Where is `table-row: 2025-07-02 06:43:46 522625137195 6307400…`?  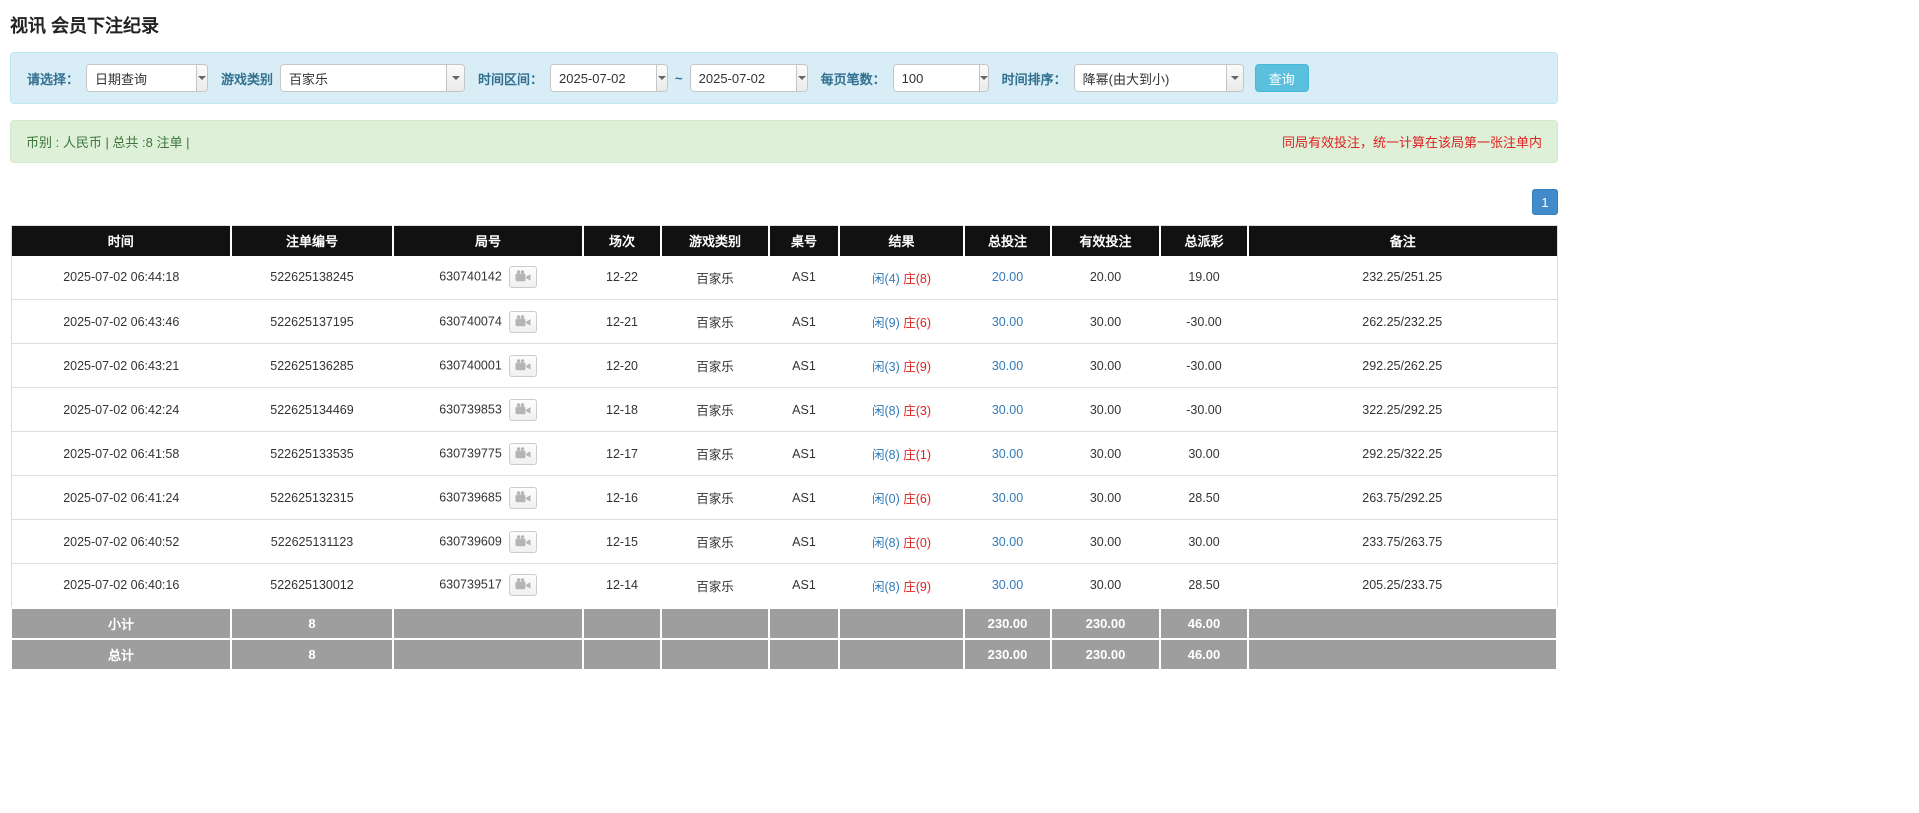
table-row: 2025-07-02 06:43:46 522625137195 6307400… is located at coordinates (784, 321).